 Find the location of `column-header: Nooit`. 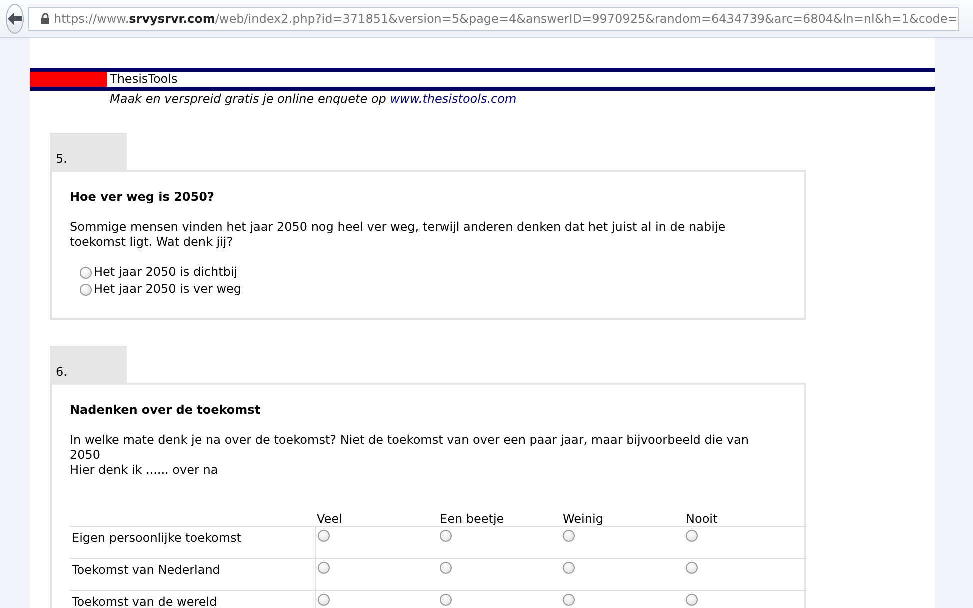

column-header: Nooit is located at coordinates (745, 519).